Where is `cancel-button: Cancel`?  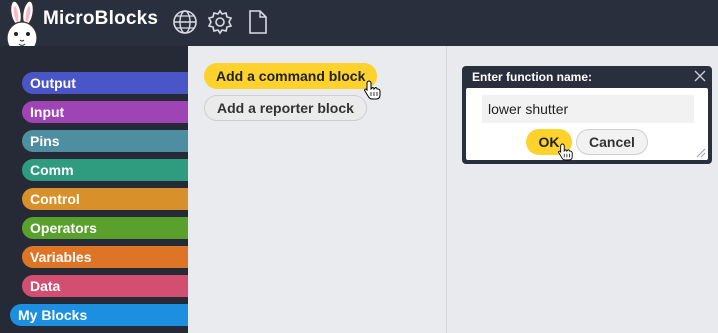
cancel-button: Cancel is located at coordinates (612, 142).